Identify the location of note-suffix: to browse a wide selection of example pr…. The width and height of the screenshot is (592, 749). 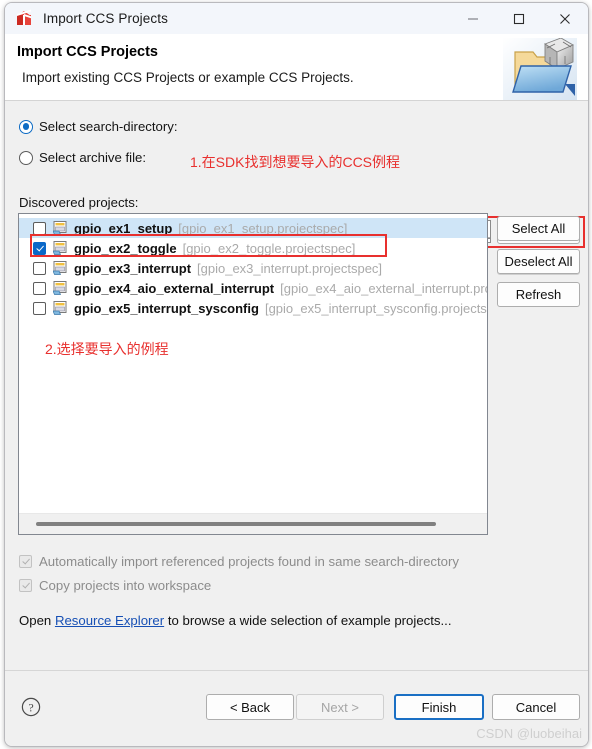
(308, 620).